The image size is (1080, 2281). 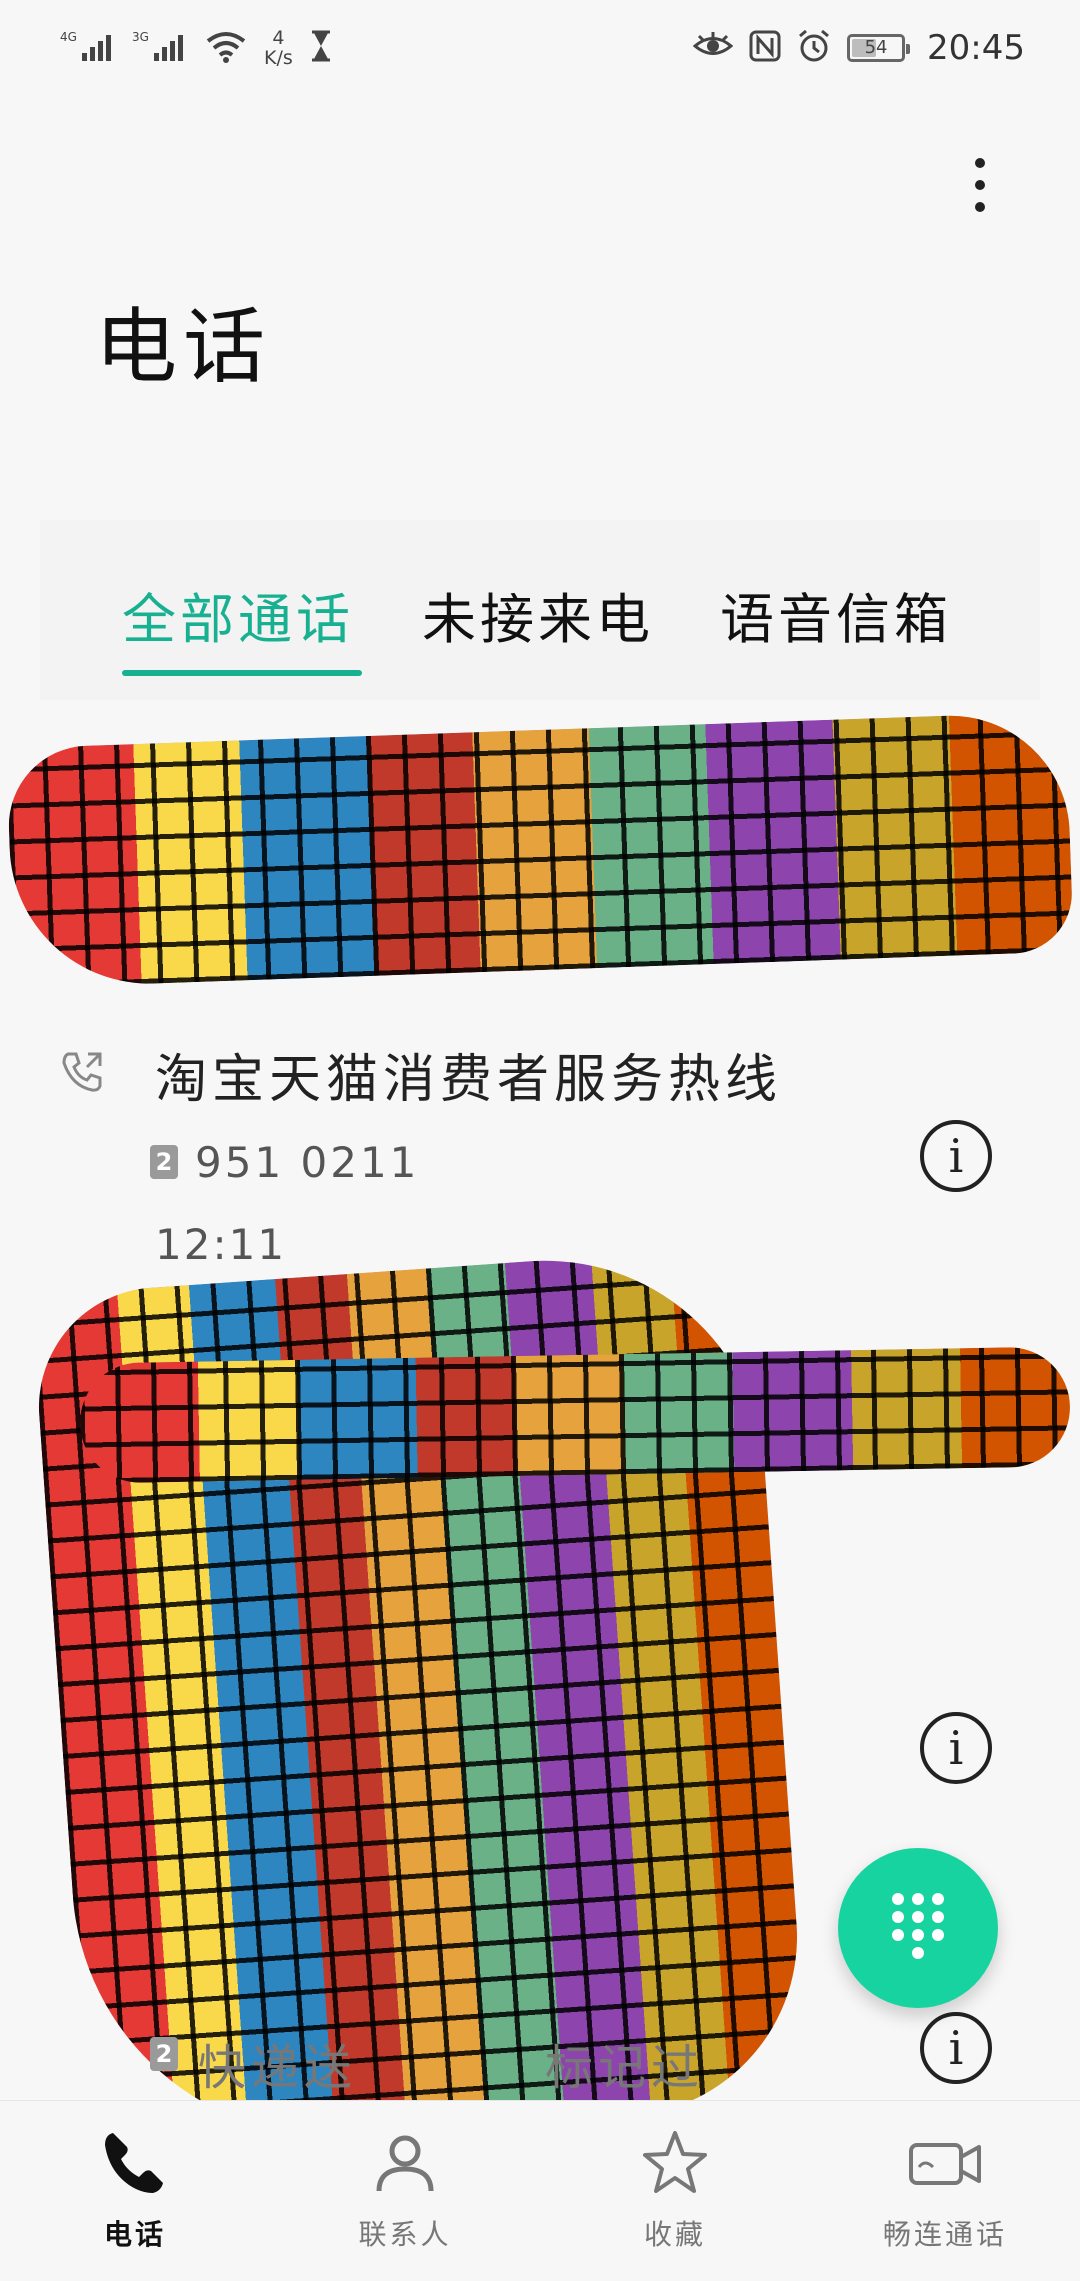 What do you see at coordinates (278, 57) in the screenshot?
I see `network-speed-unit: K/s` at bounding box center [278, 57].